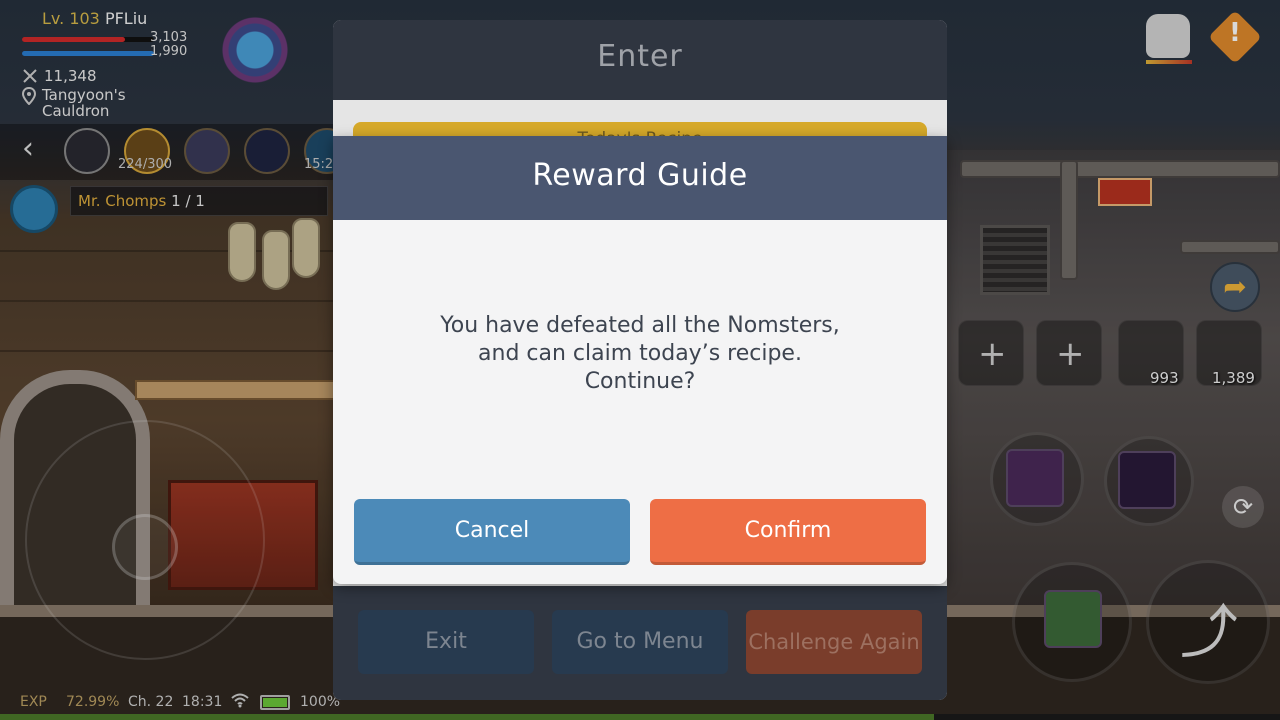  Describe the element at coordinates (640, 642) in the screenshot. I see `go-to-menu-button: Go to Menu` at that location.